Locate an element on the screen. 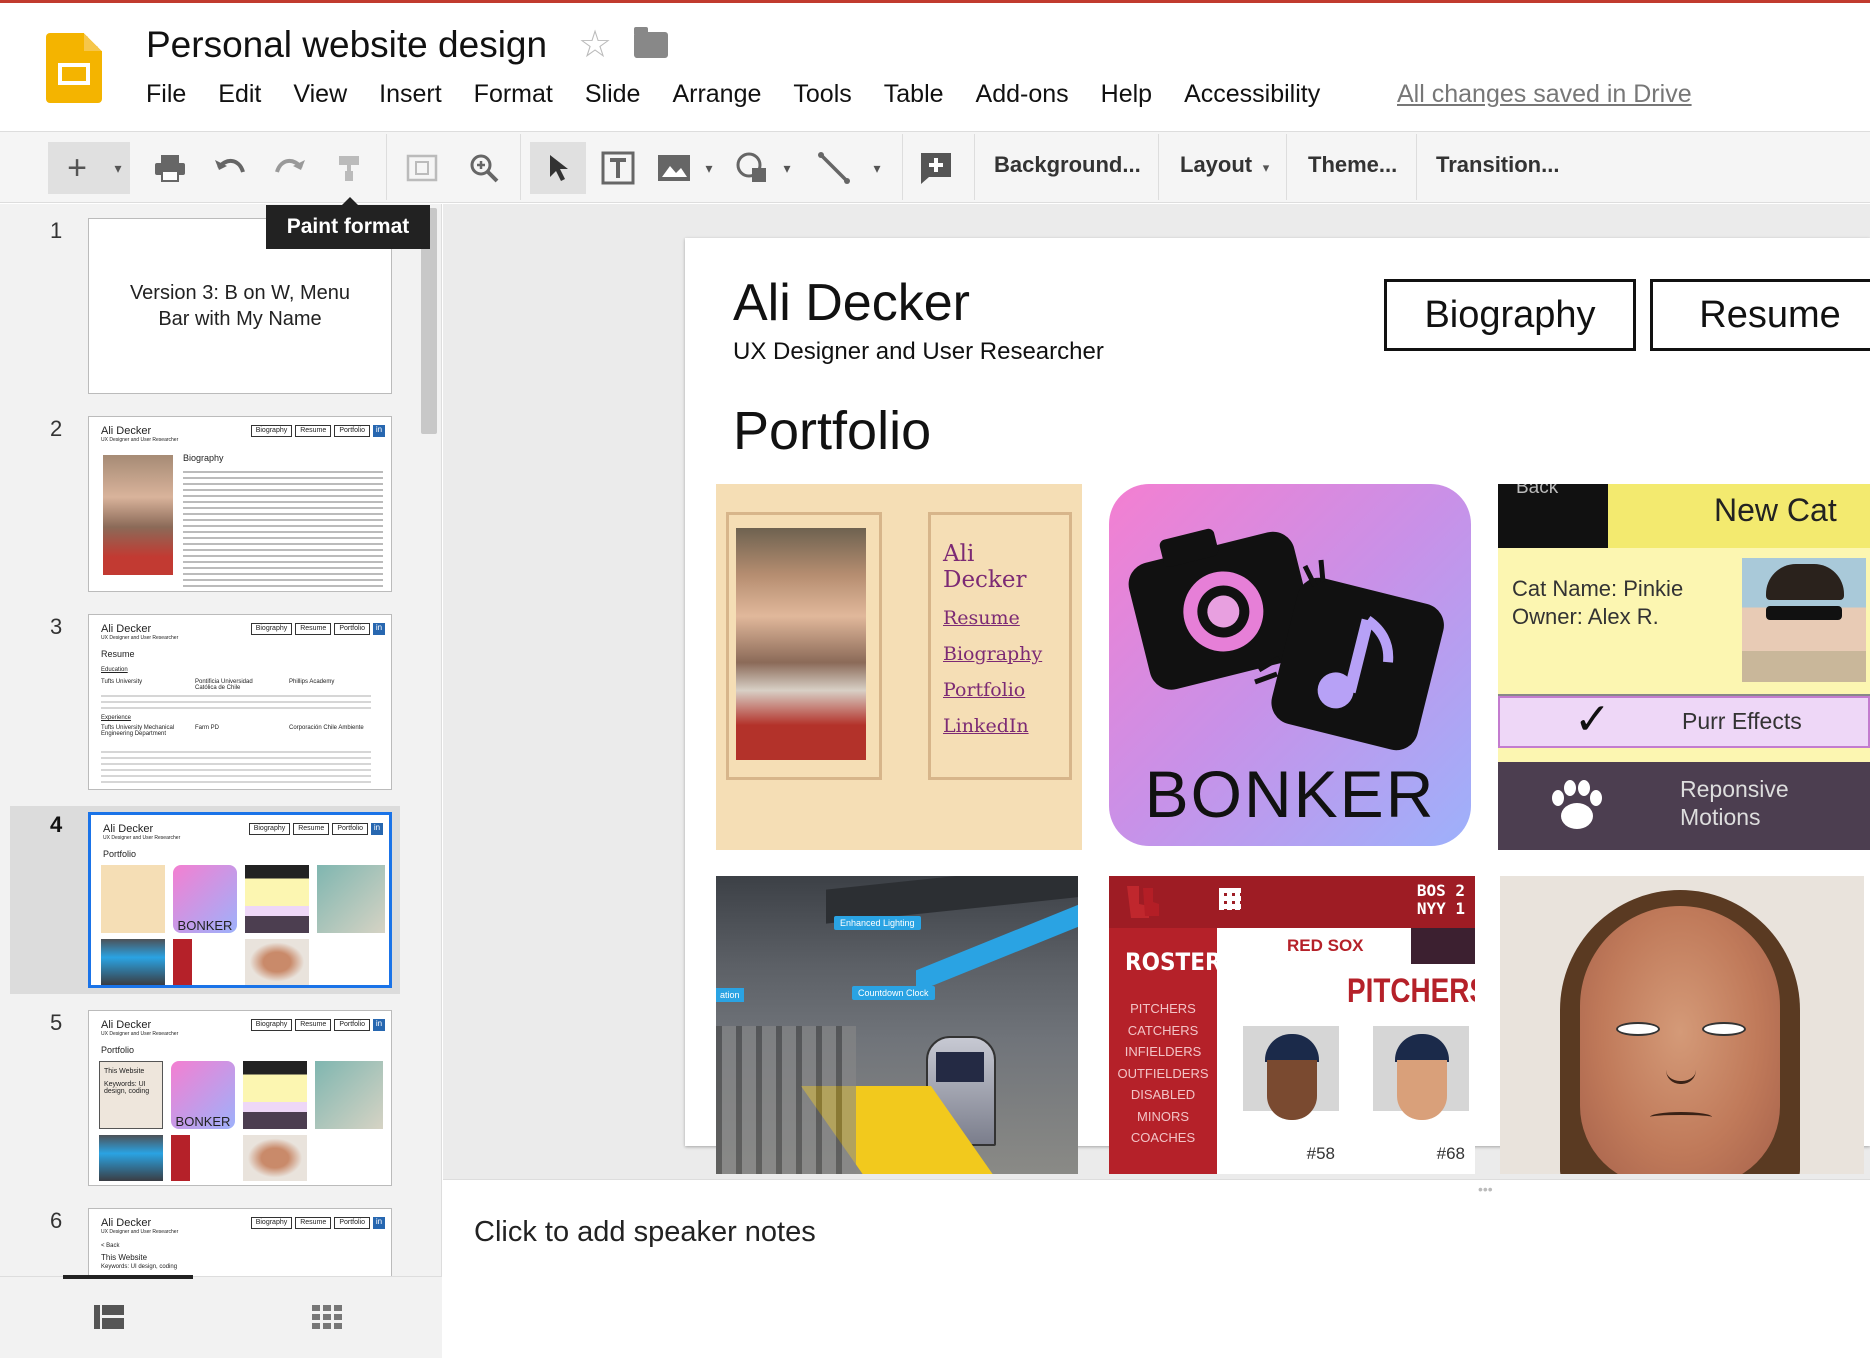  new-slide-button: + is located at coordinates (77, 168).